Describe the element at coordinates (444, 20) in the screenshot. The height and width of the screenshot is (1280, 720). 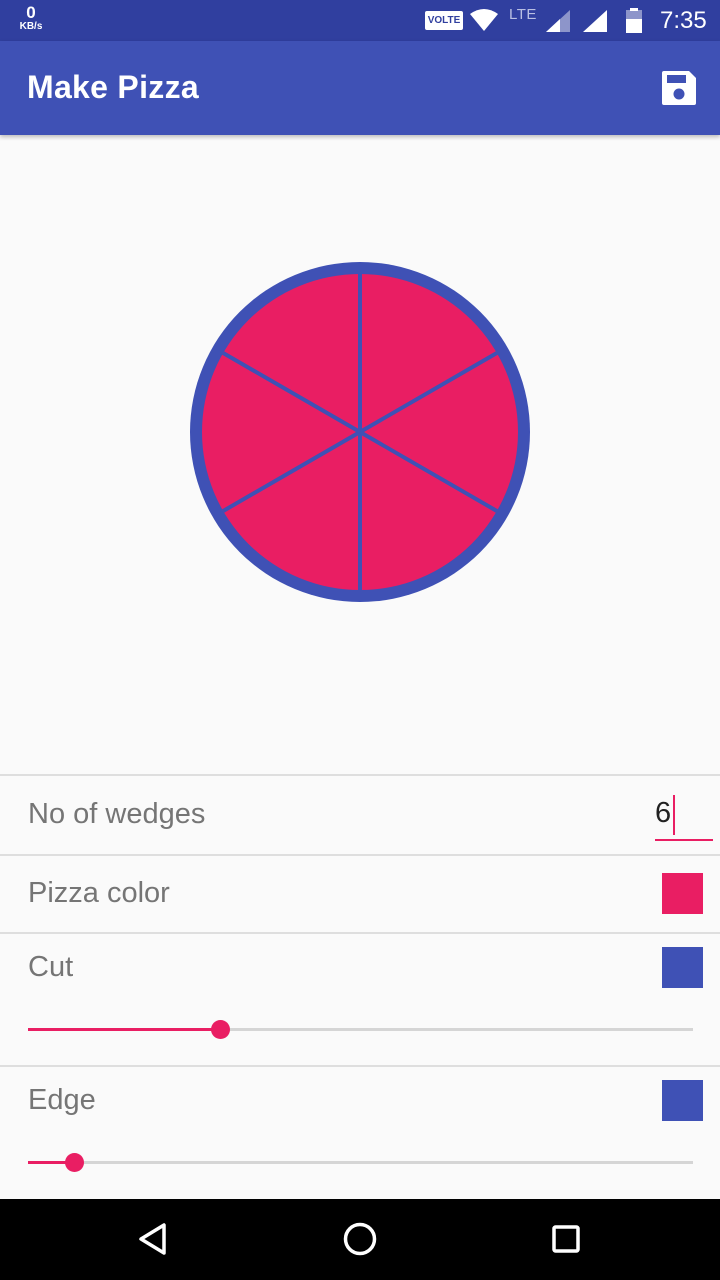
I see `volte-badge: VOLTE` at that location.